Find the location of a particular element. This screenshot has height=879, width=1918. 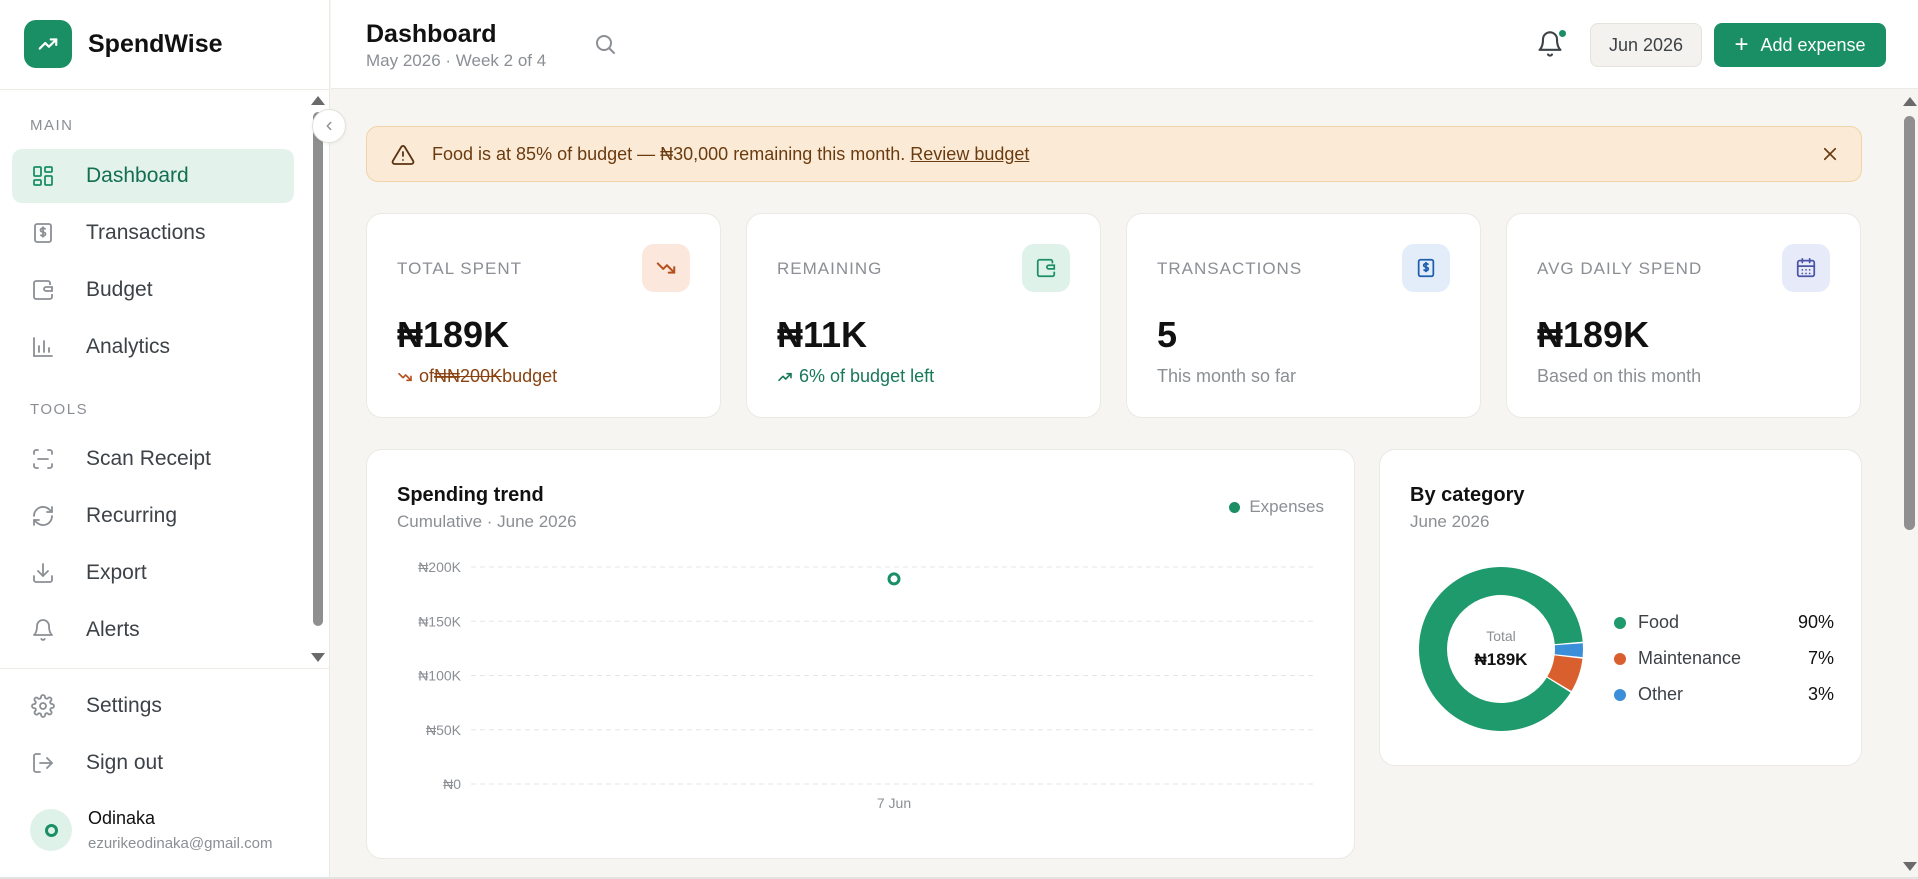

collapse-sidebar-button is located at coordinates (329, 126).